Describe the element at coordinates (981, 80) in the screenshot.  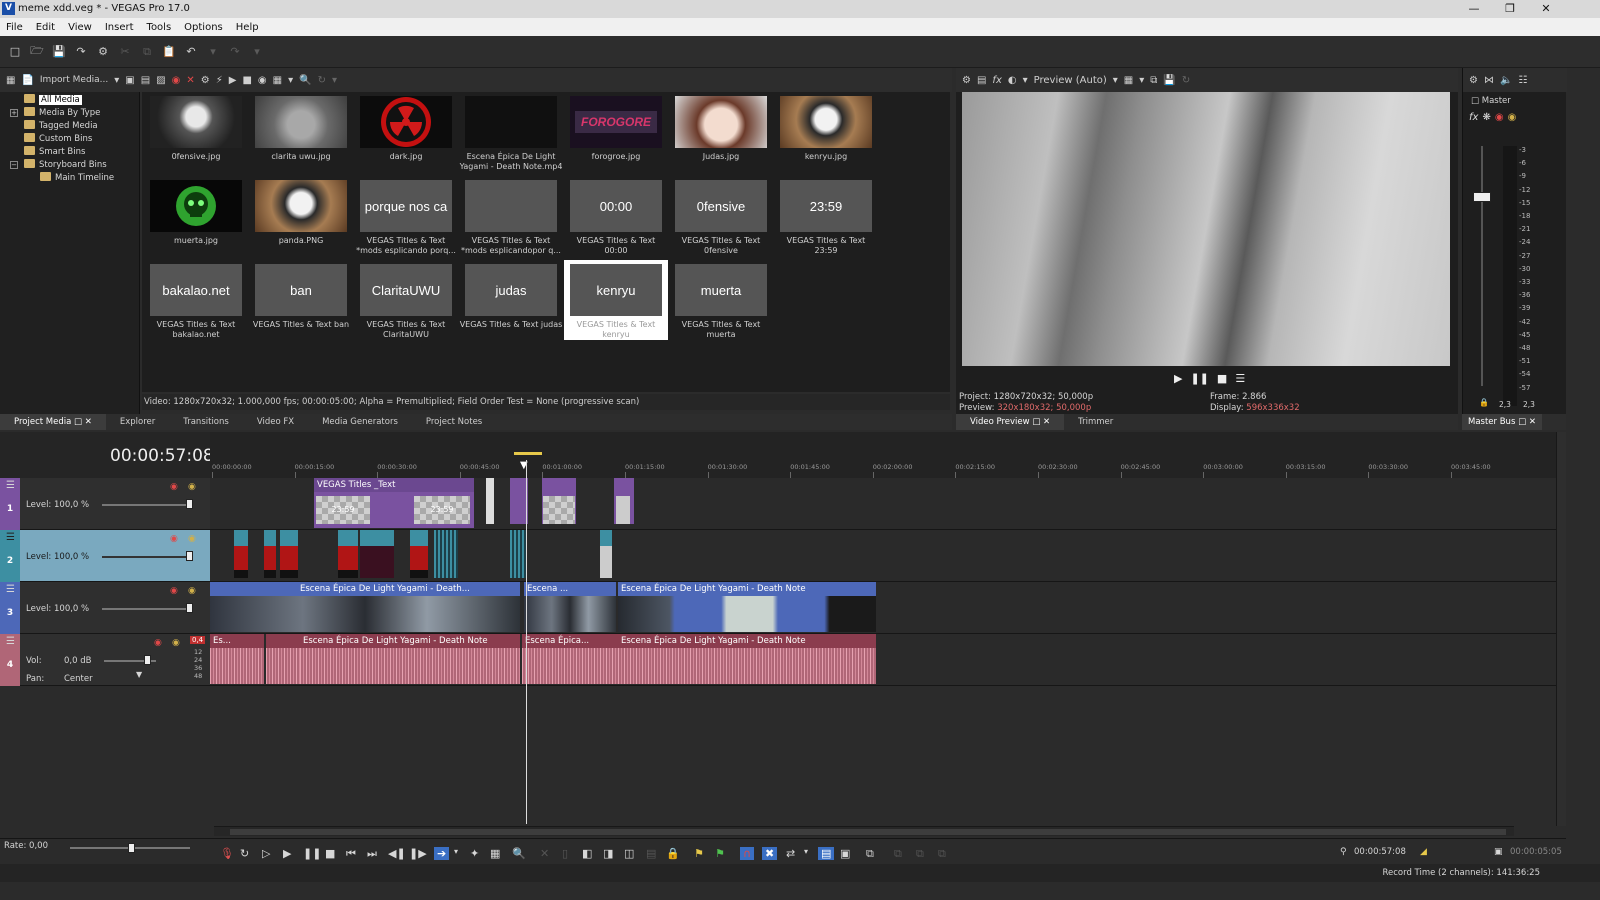
I see `external-monitor-icon: ▤` at that location.